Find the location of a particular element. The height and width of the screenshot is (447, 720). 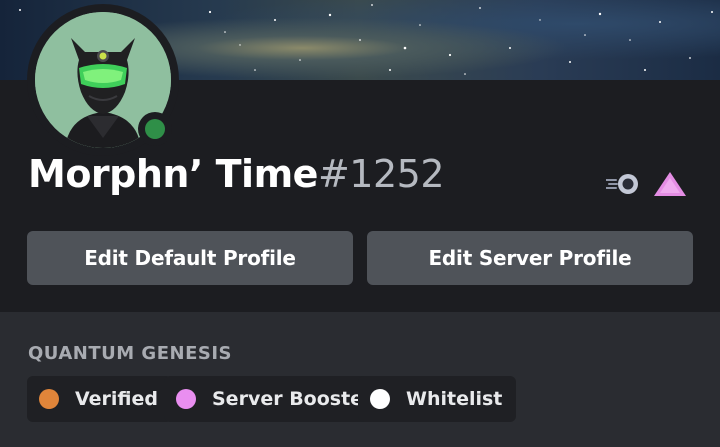

role-verified: Verified is located at coordinates (100, 399).